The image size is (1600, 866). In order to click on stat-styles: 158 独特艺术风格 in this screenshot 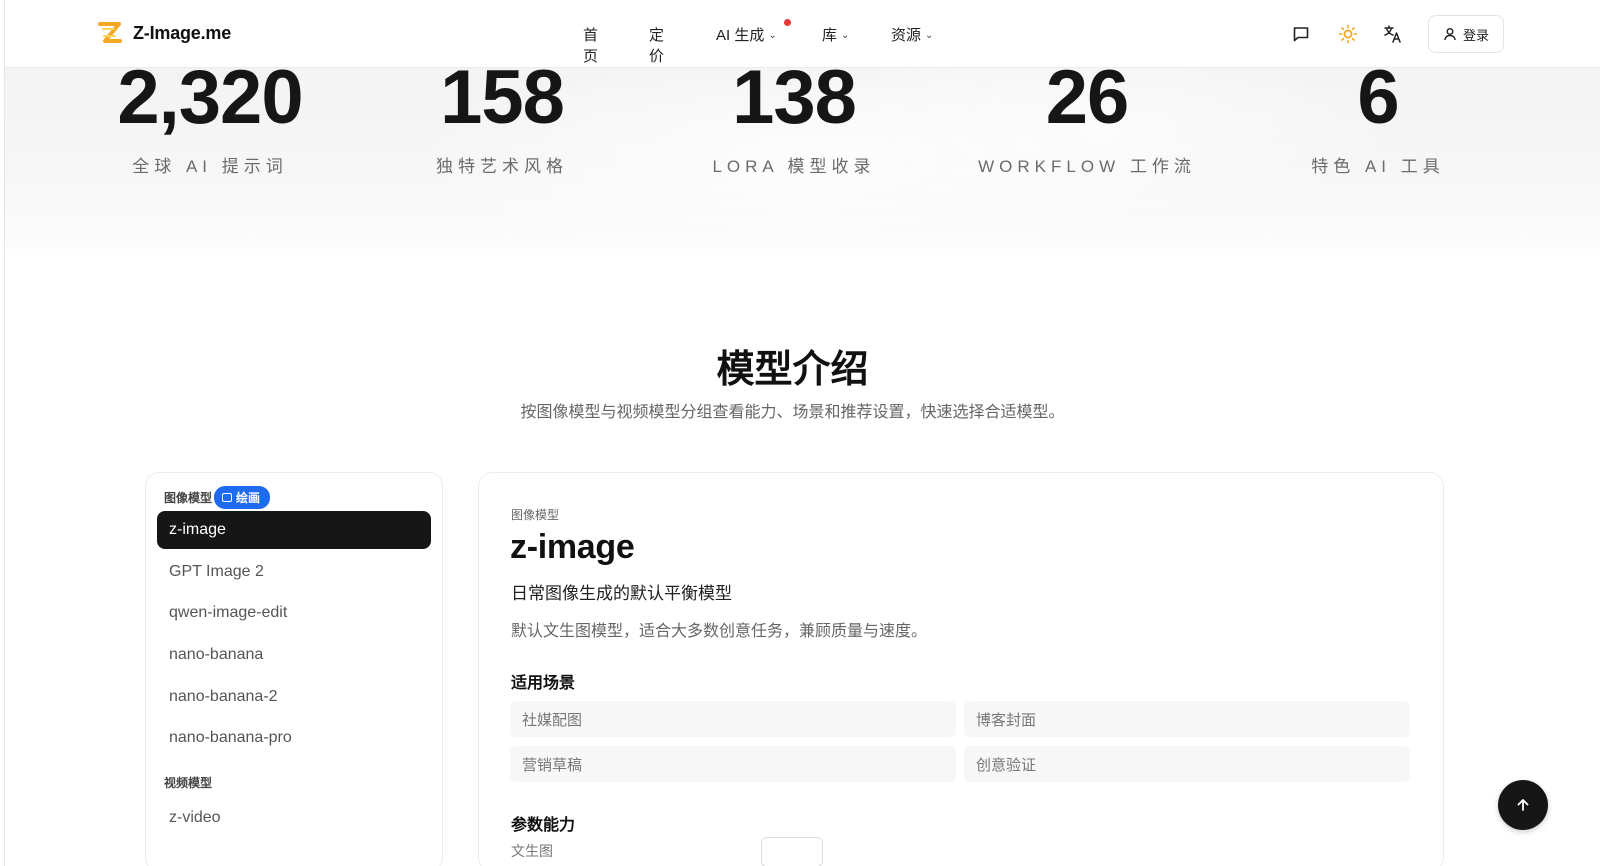, I will do `click(502, 116)`.